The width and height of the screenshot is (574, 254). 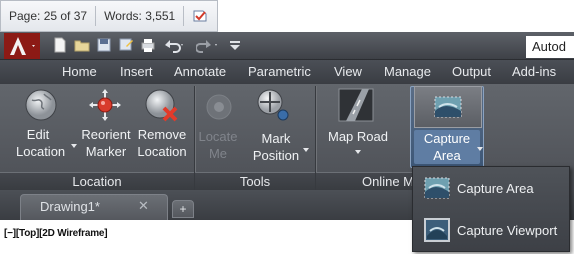 I want to click on menu-item-capture-viewport: Capture Viewport, so click(x=491, y=230).